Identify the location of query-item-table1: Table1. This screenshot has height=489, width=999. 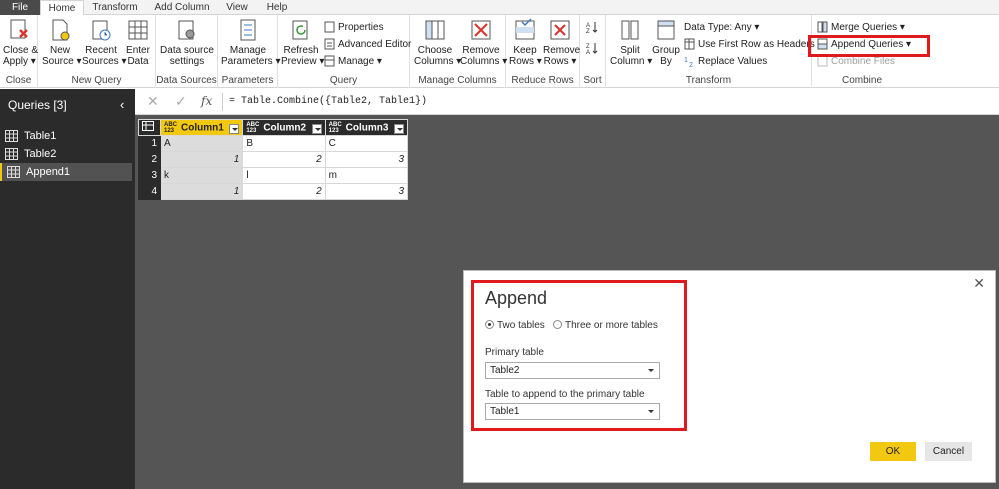
(66, 136).